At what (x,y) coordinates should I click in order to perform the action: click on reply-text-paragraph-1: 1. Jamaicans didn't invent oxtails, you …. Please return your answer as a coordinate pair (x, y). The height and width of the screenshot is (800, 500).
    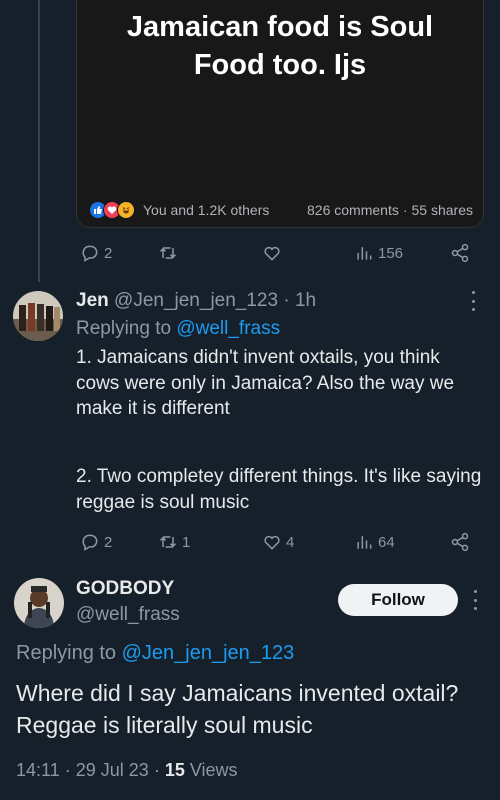
    Looking at the image, I should click on (265, 383).